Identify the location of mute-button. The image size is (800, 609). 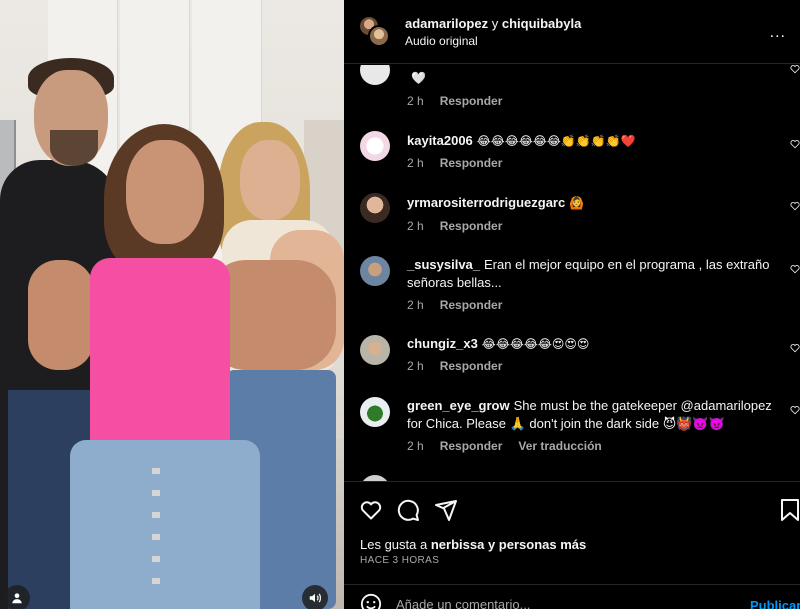
(315, 597).